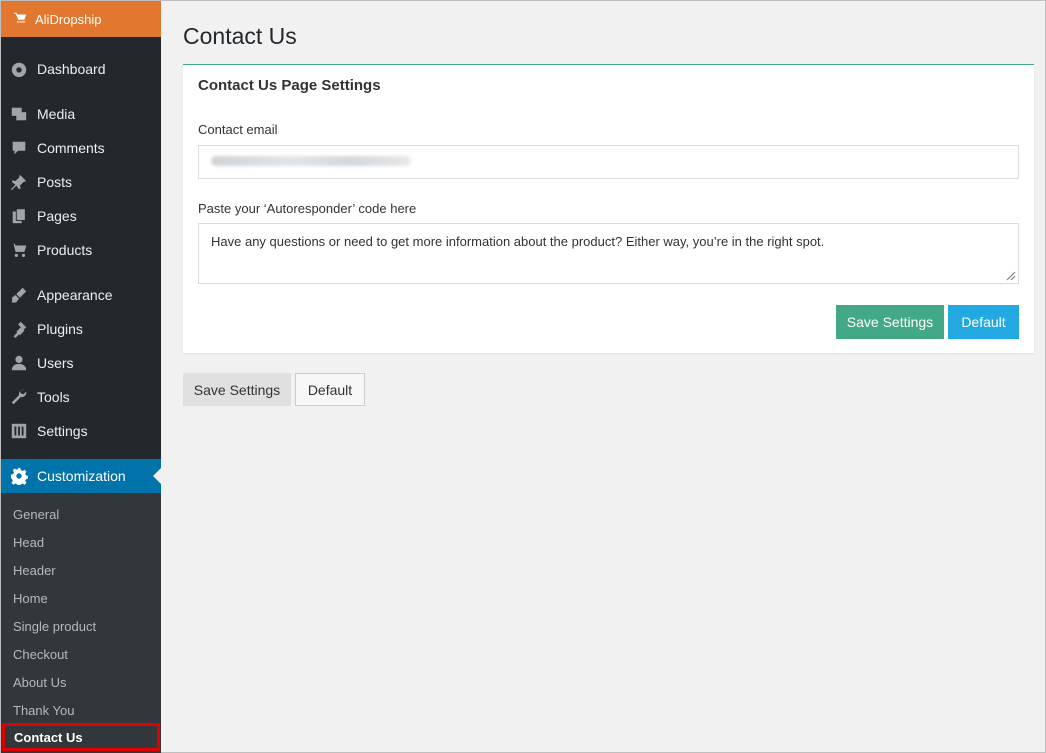  What do you see at coordinates (19, 114) in the screenshot?
I see `media-icon` at bounding box center [19, 114].